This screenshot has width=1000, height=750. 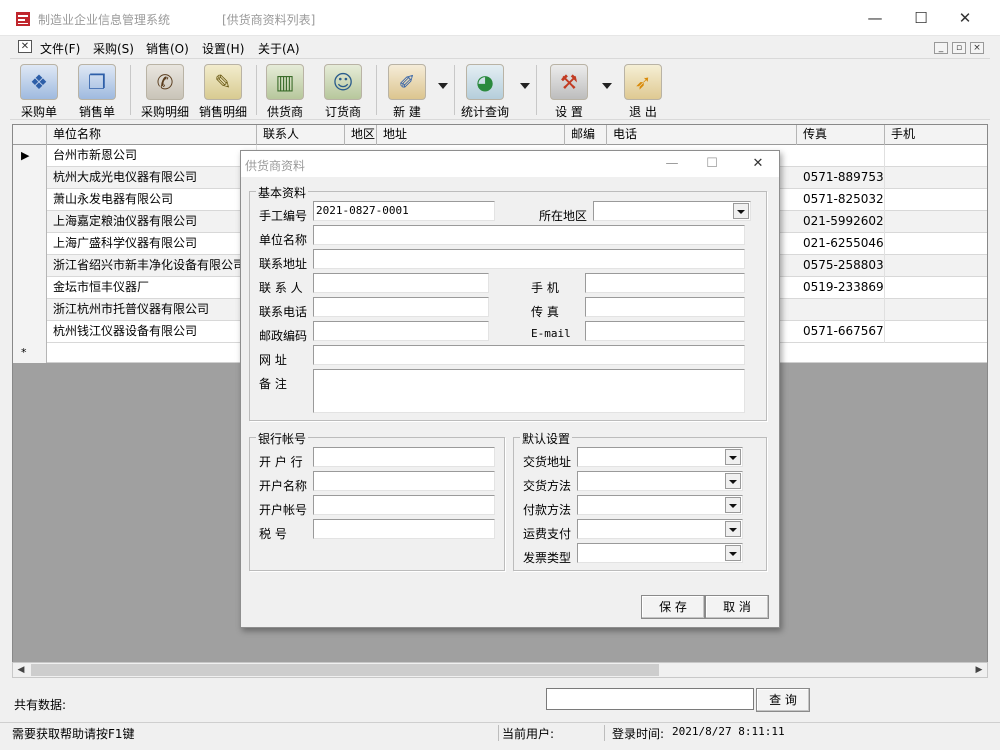 What do you see at coordinates (30, 353) in the screenshot?
I see `new-row-indicator: *` at bounding box center [30, 353].